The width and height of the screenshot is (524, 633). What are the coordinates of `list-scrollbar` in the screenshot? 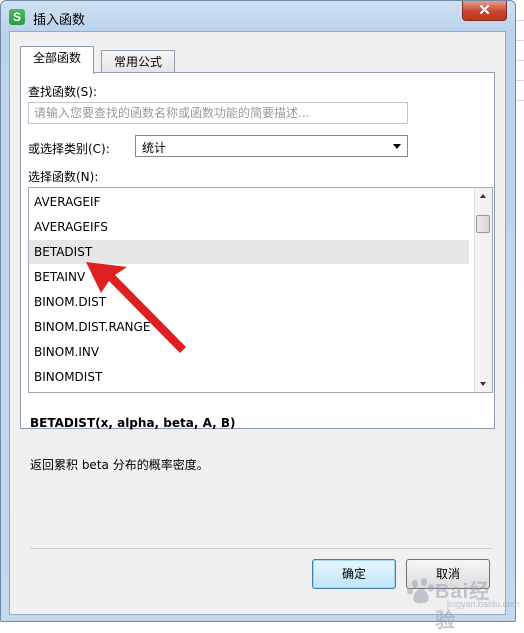 It's located at (483, 290).